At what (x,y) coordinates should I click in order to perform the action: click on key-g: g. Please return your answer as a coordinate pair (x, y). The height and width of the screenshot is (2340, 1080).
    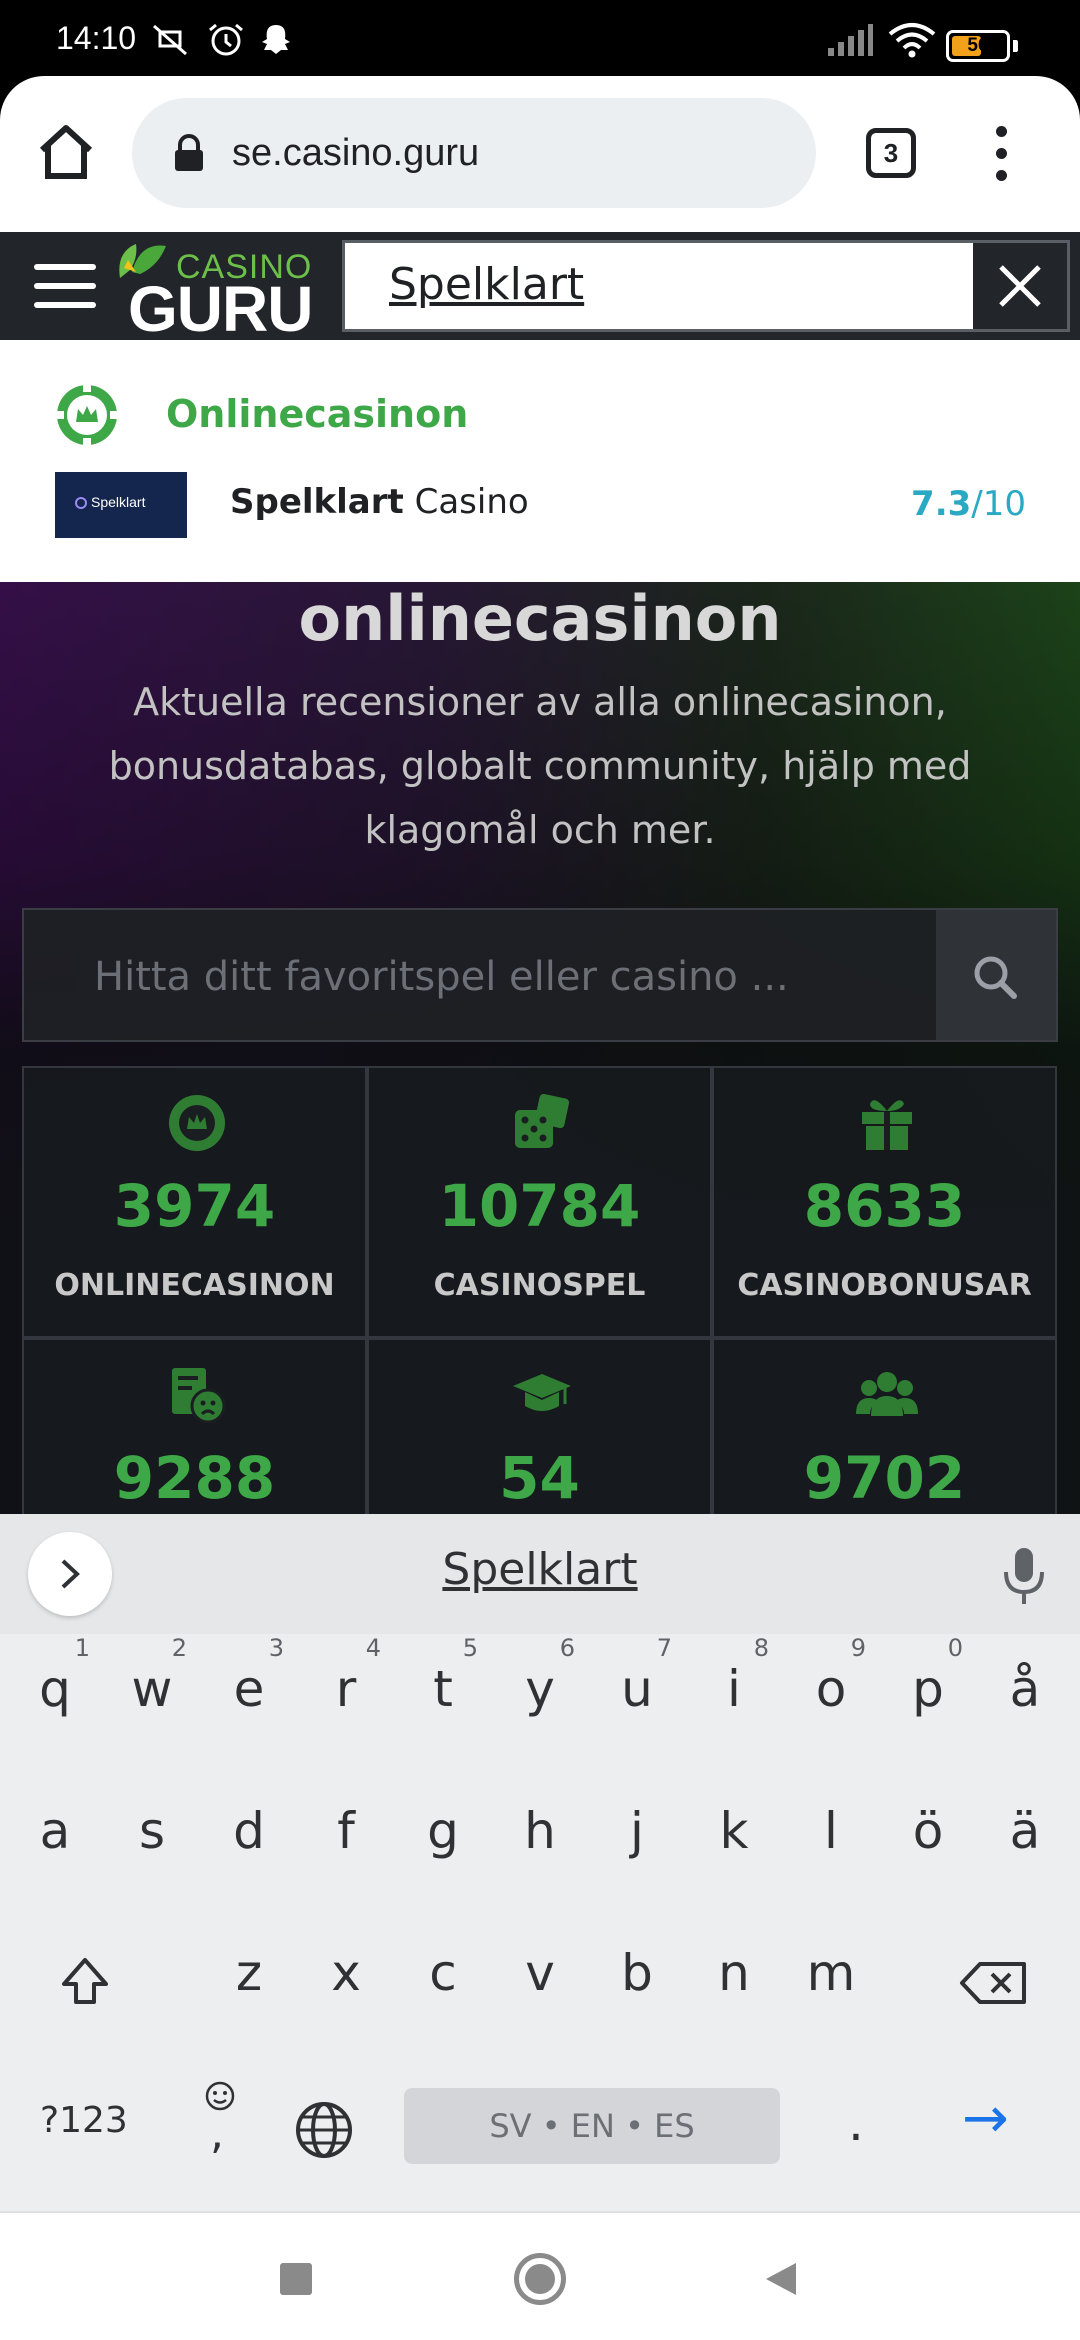
    Looking at the image, I should click on (443, 1831).